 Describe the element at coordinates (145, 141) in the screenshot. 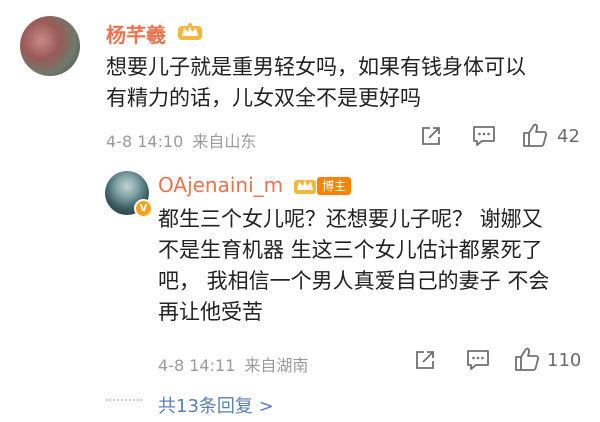

I see `comment-time: 4-8 14:10` at that location.